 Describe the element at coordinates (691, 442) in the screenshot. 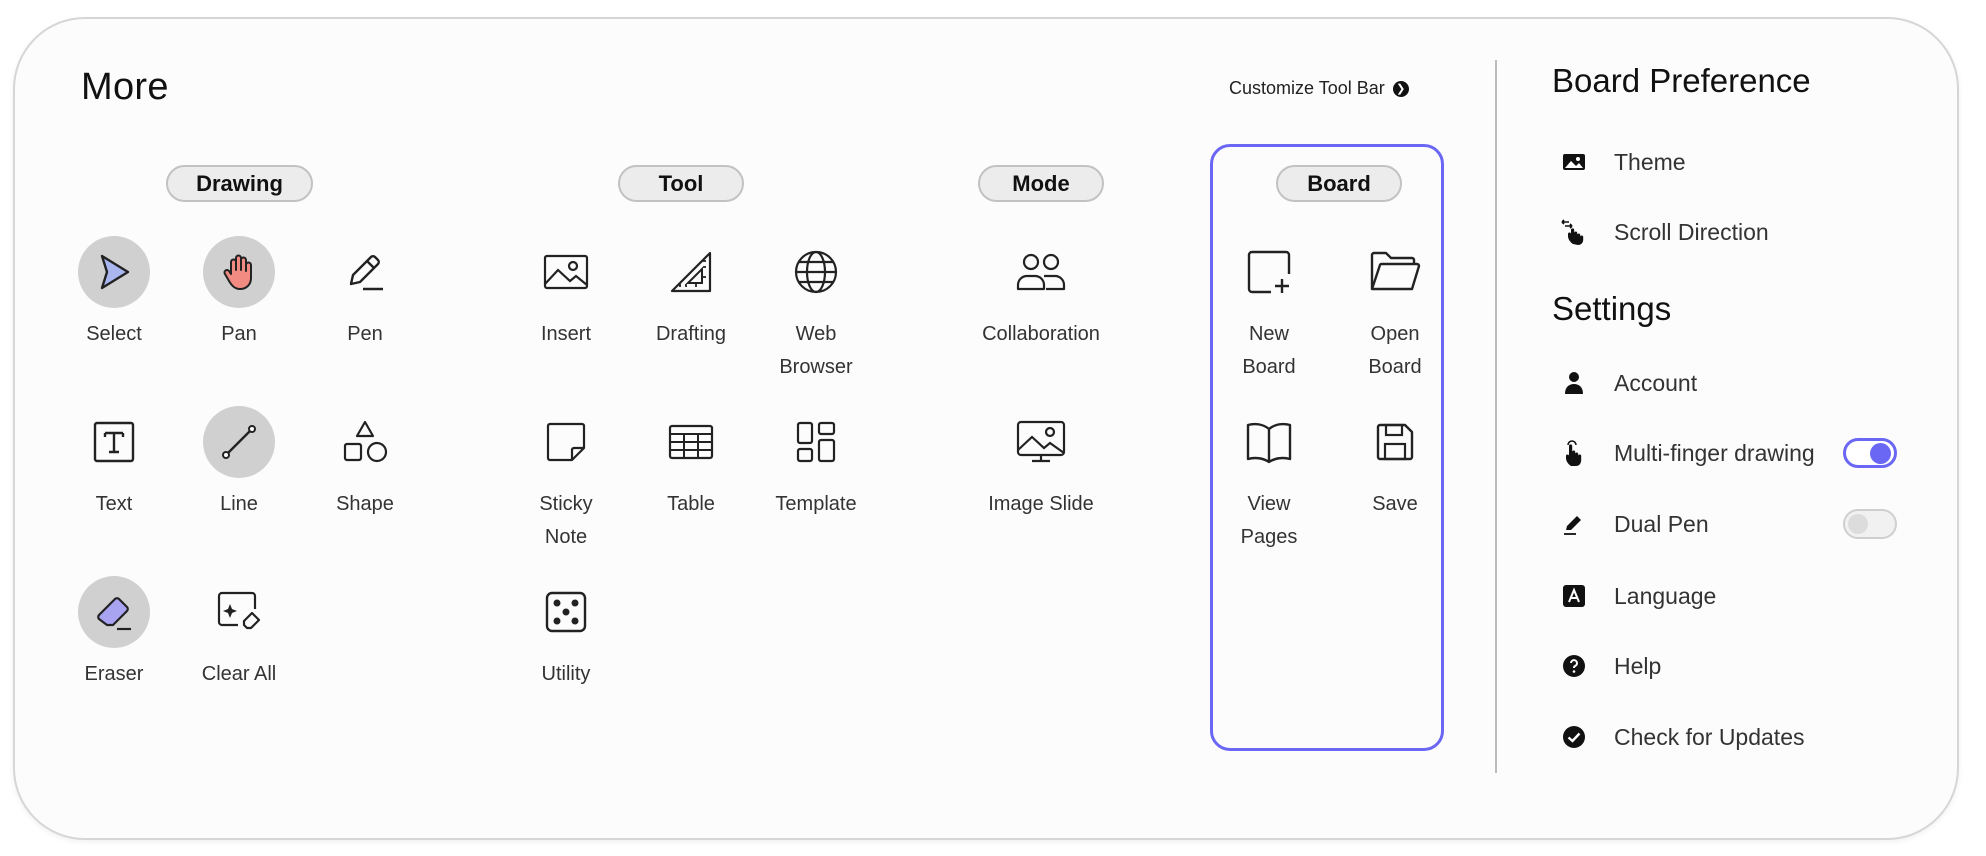

I see `table-icon` at that location.